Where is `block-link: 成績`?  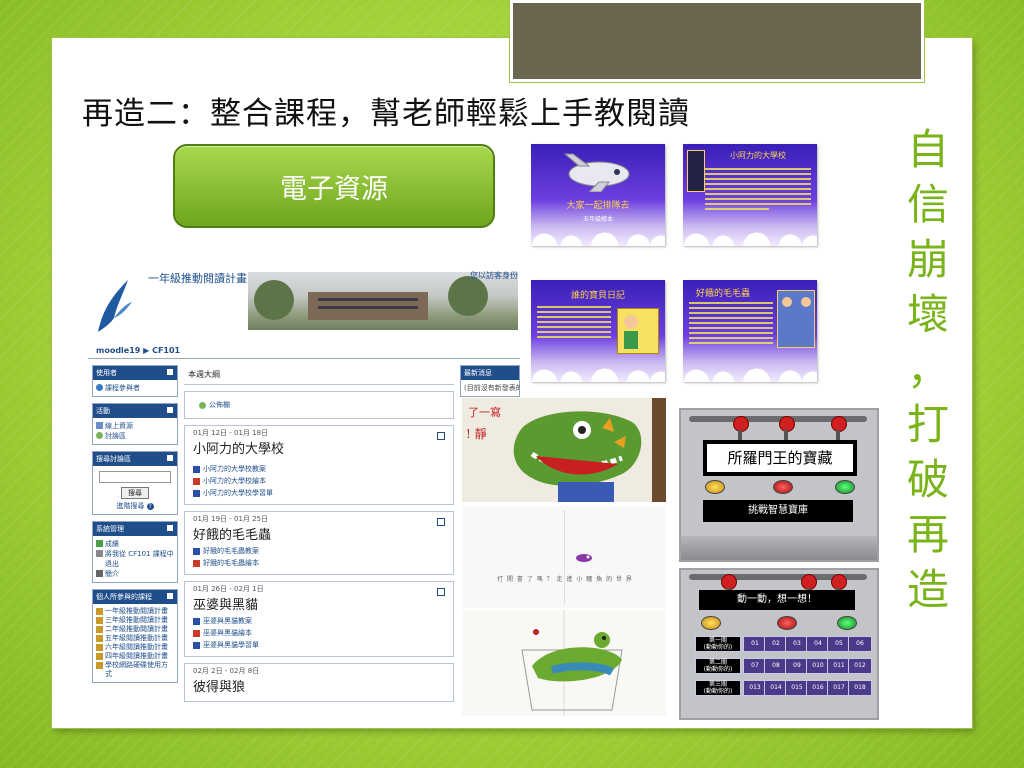 block-link: 成績 is located at coordinates (112, 544).